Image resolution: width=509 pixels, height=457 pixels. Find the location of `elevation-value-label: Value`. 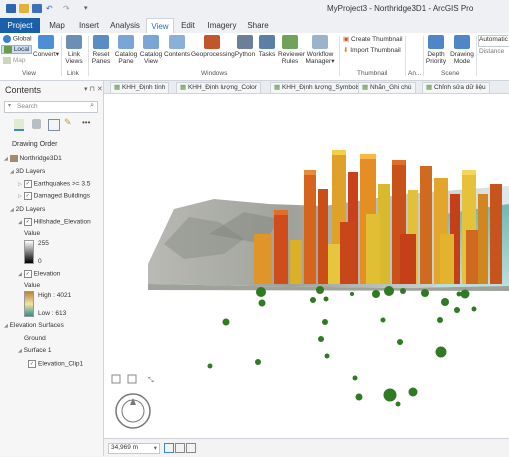

elevation-value-label: Value is located at coordinates (32, 285).